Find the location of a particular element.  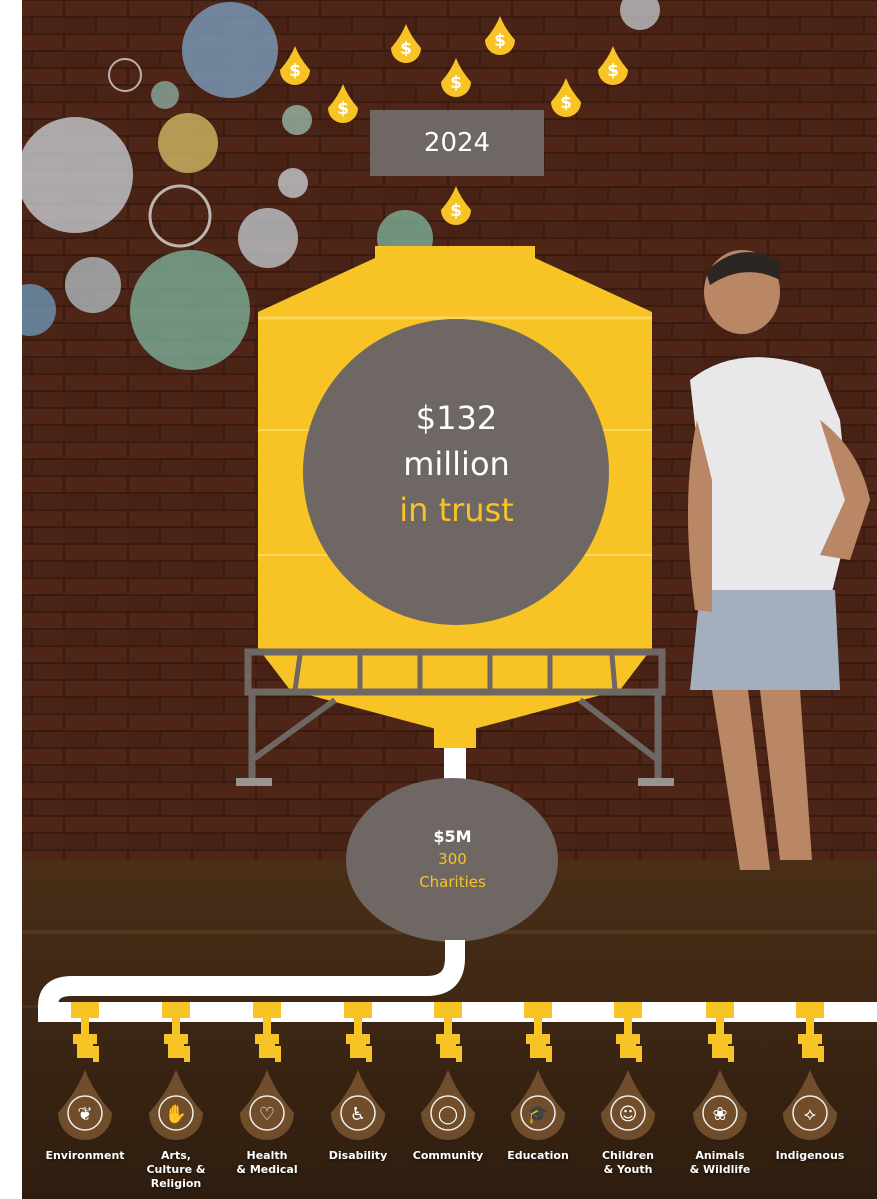

paw-icon: ❀ is located at coordinates (719, 1114).